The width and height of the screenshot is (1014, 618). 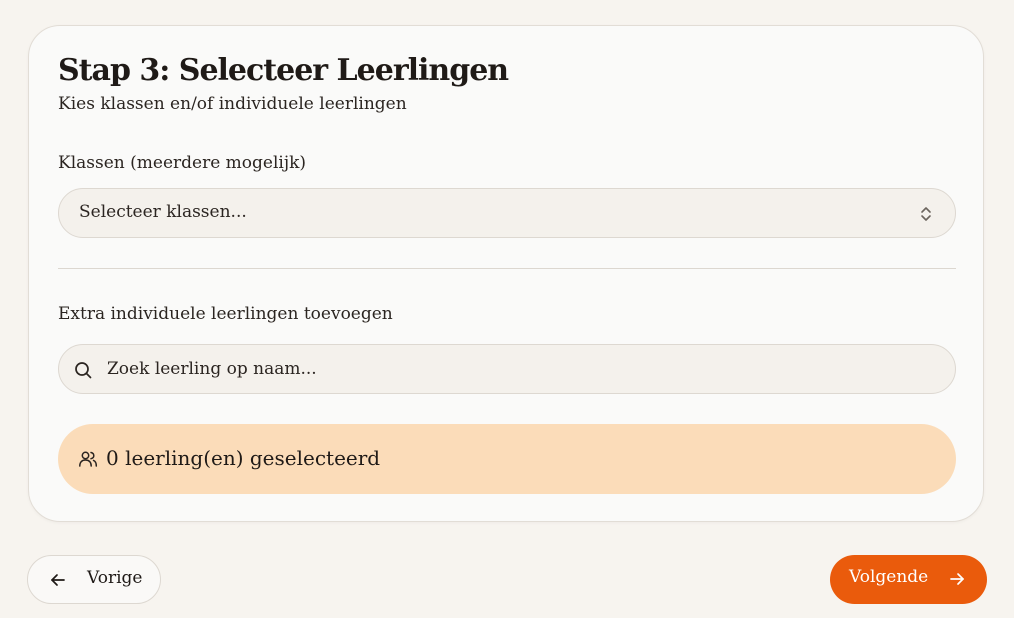 I want to click on student-search-field, so click(x=507, y=369).